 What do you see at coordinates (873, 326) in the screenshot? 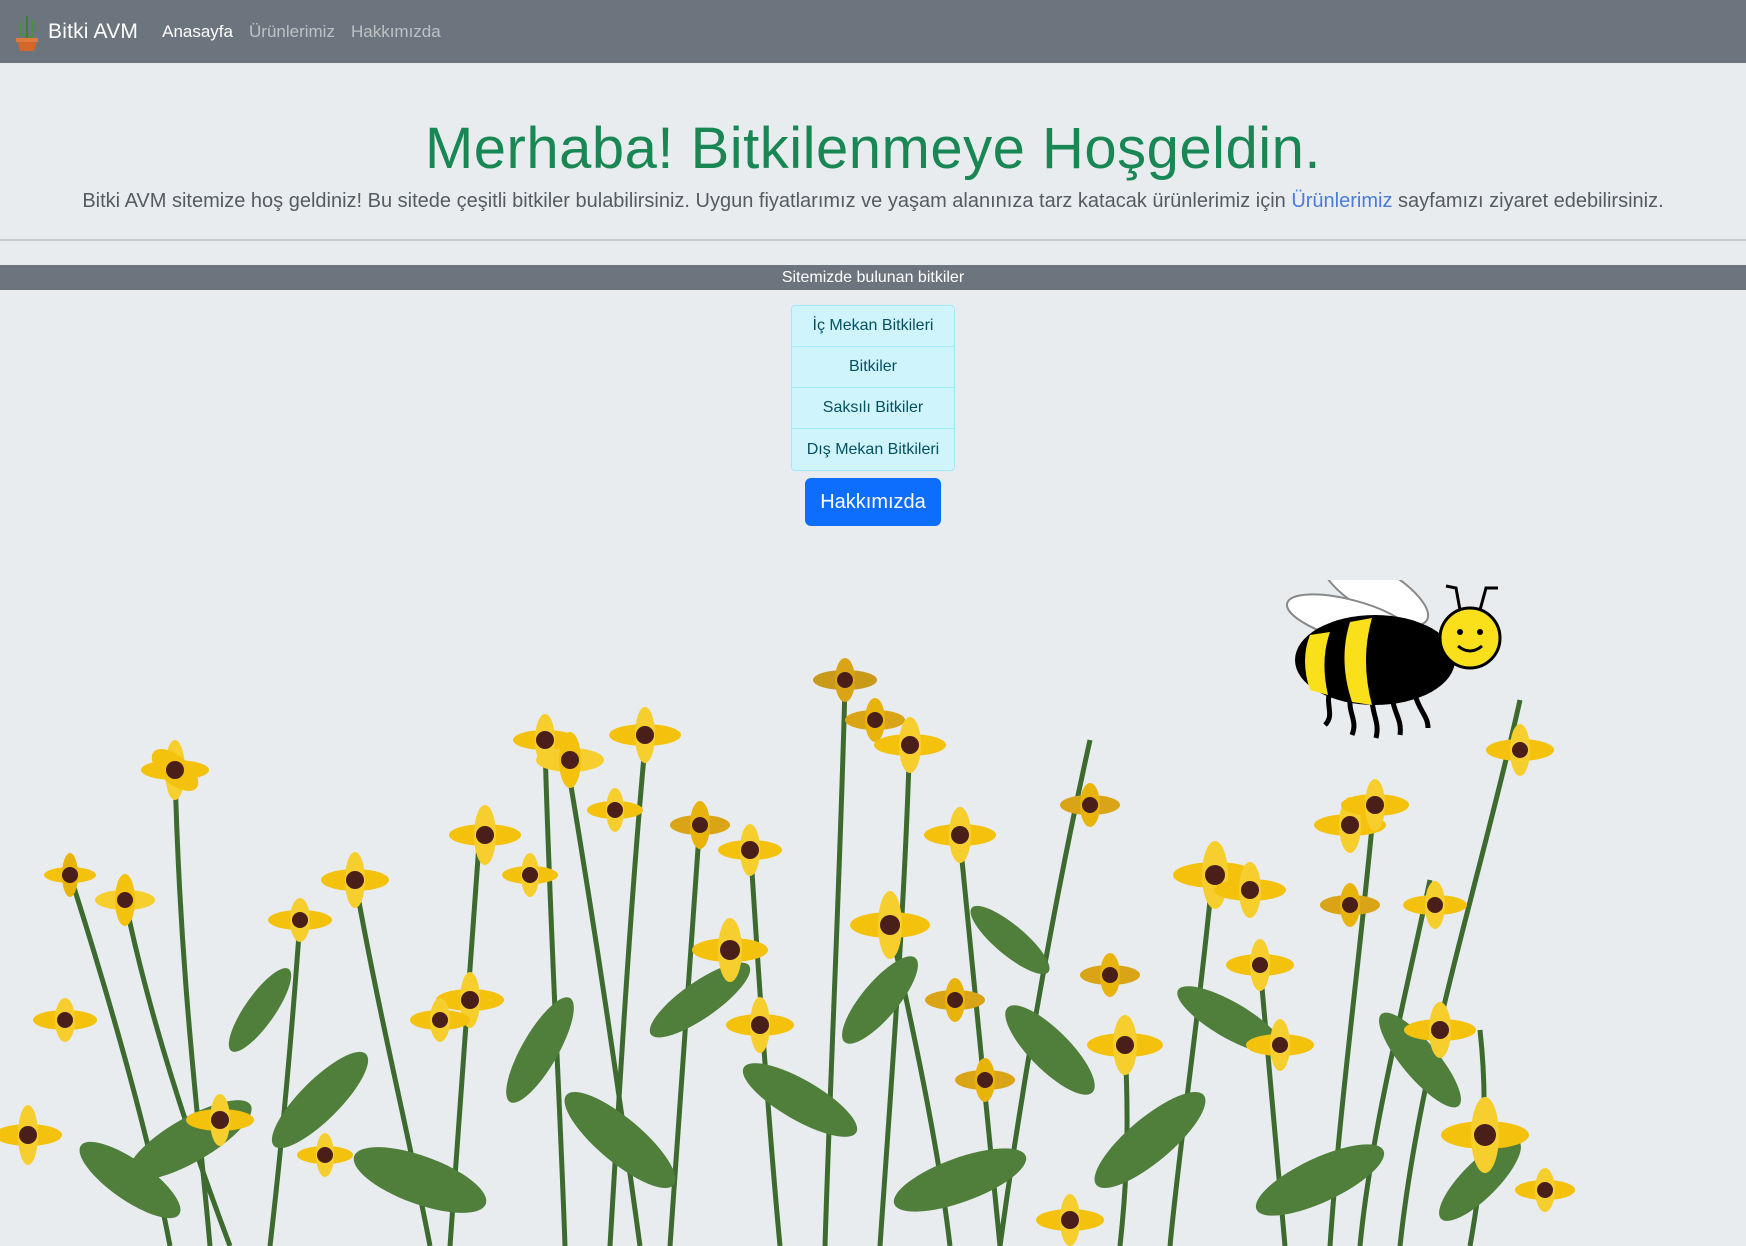
I see `category-item-ic-mekan: İç Mekan Bitkileri` at bounding box center [873, 326].